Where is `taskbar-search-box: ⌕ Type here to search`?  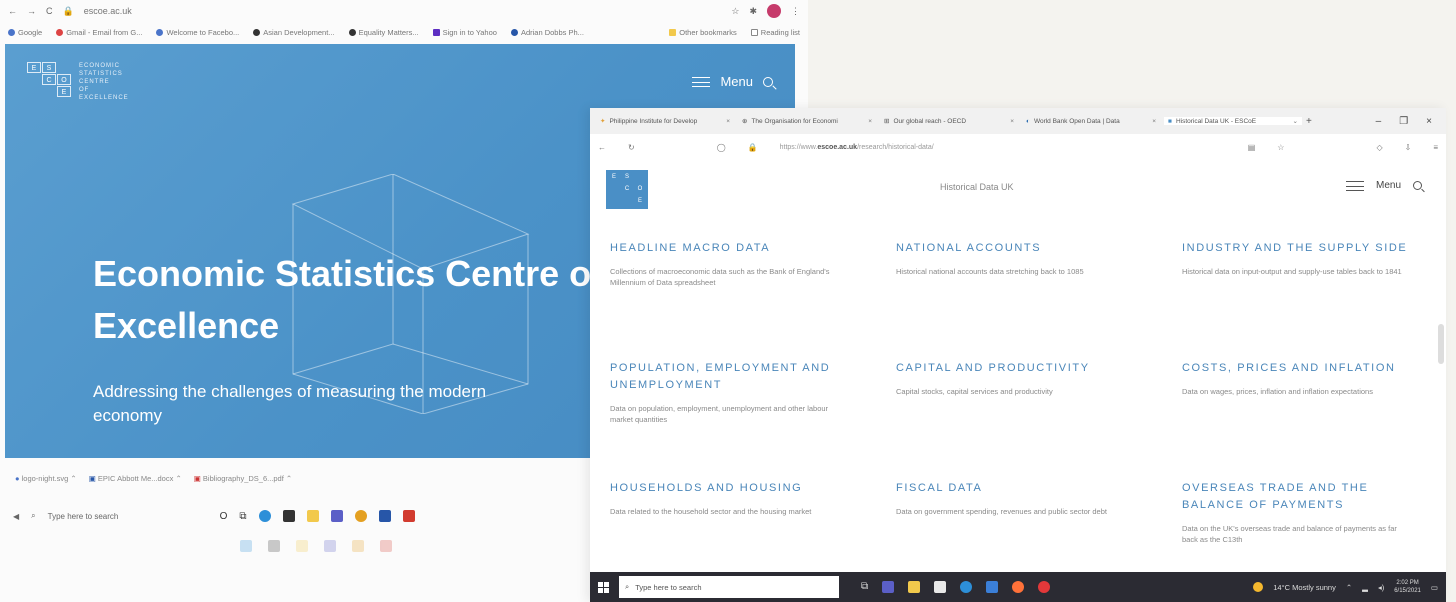 taskbar-search-box: ⌕ Type here to search is located at coordinates (729, 587).